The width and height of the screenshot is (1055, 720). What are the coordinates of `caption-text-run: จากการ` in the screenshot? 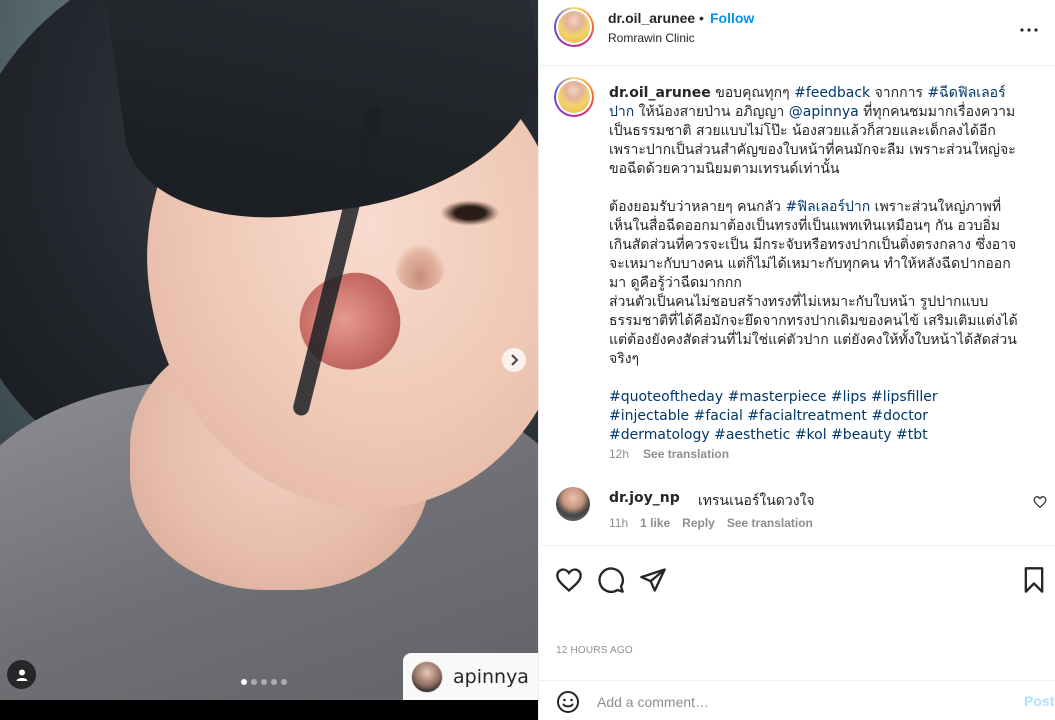 It's located at (899, 93).